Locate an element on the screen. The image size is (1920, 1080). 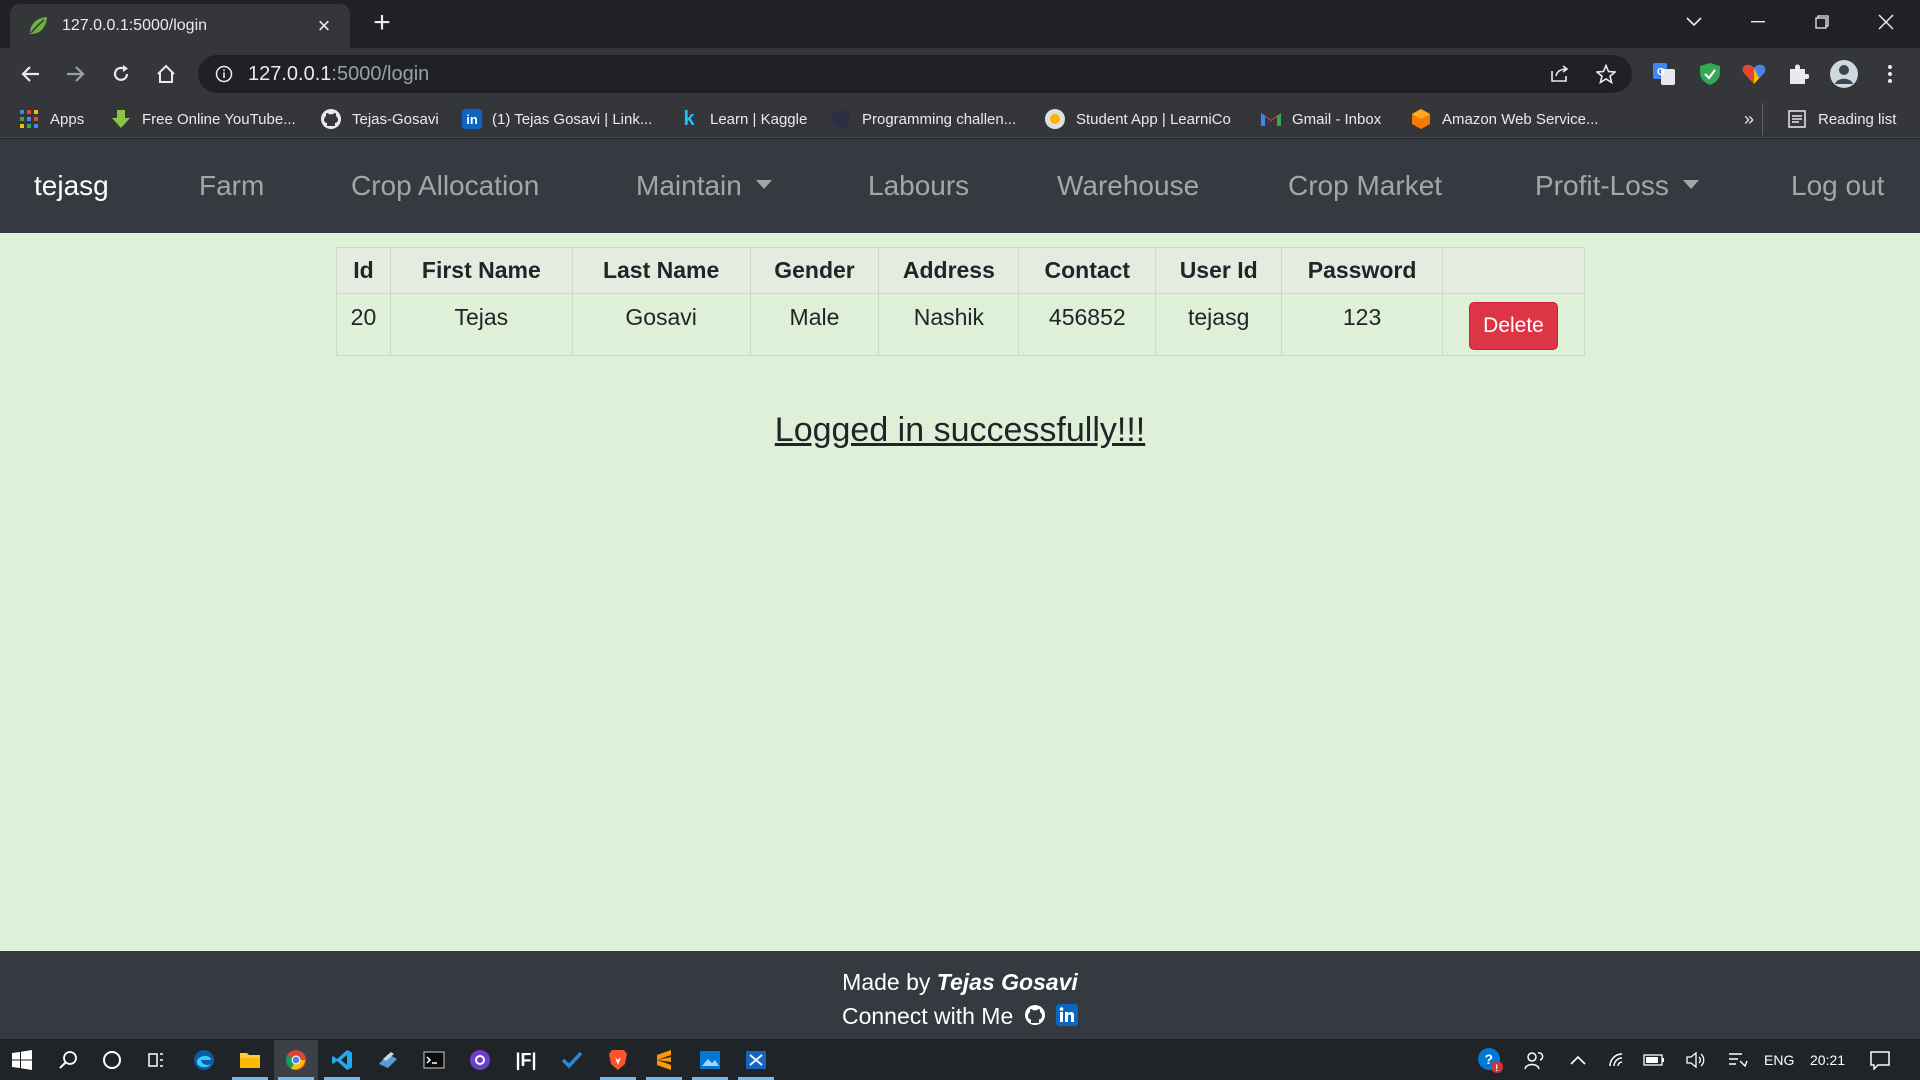
bookmark-kaggle: k Learn | Kaggle is located at coordinates (742, 119).